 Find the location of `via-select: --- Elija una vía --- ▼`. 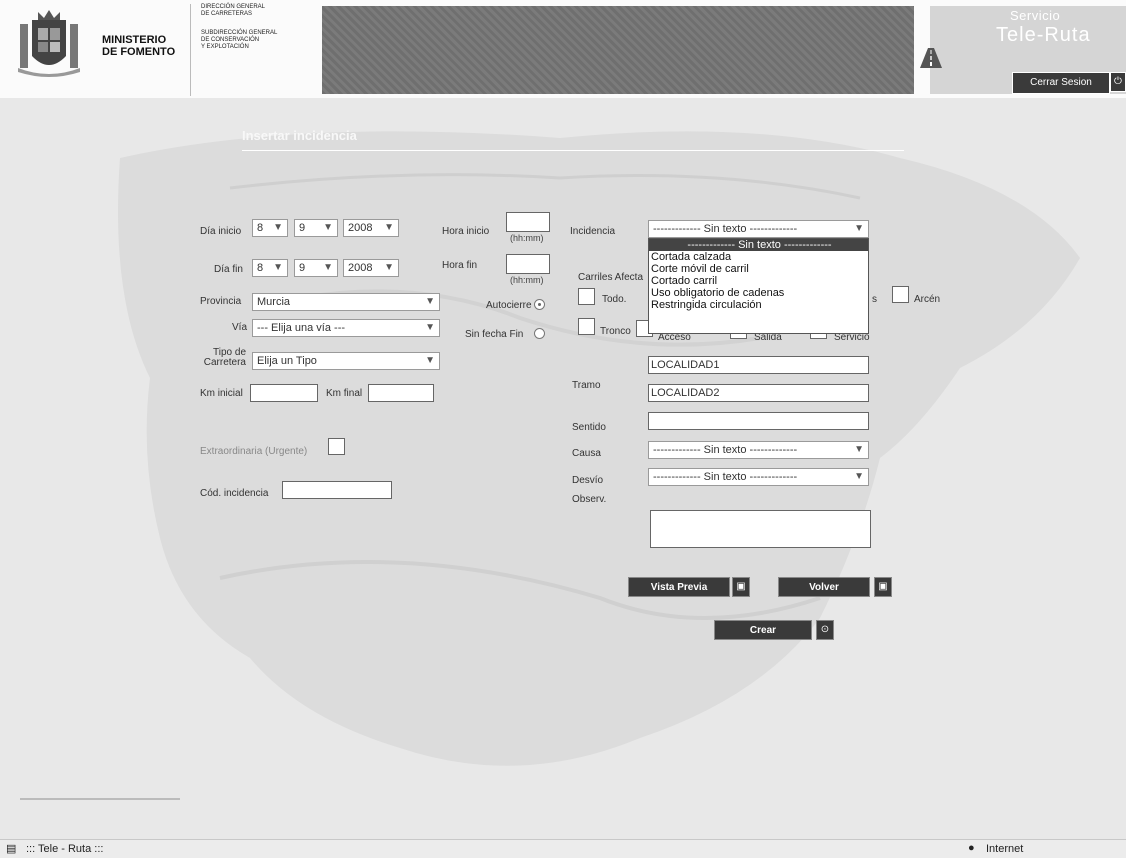

via-select: --- Elija una vía --- ▼ is located at coordinates (346, 328).